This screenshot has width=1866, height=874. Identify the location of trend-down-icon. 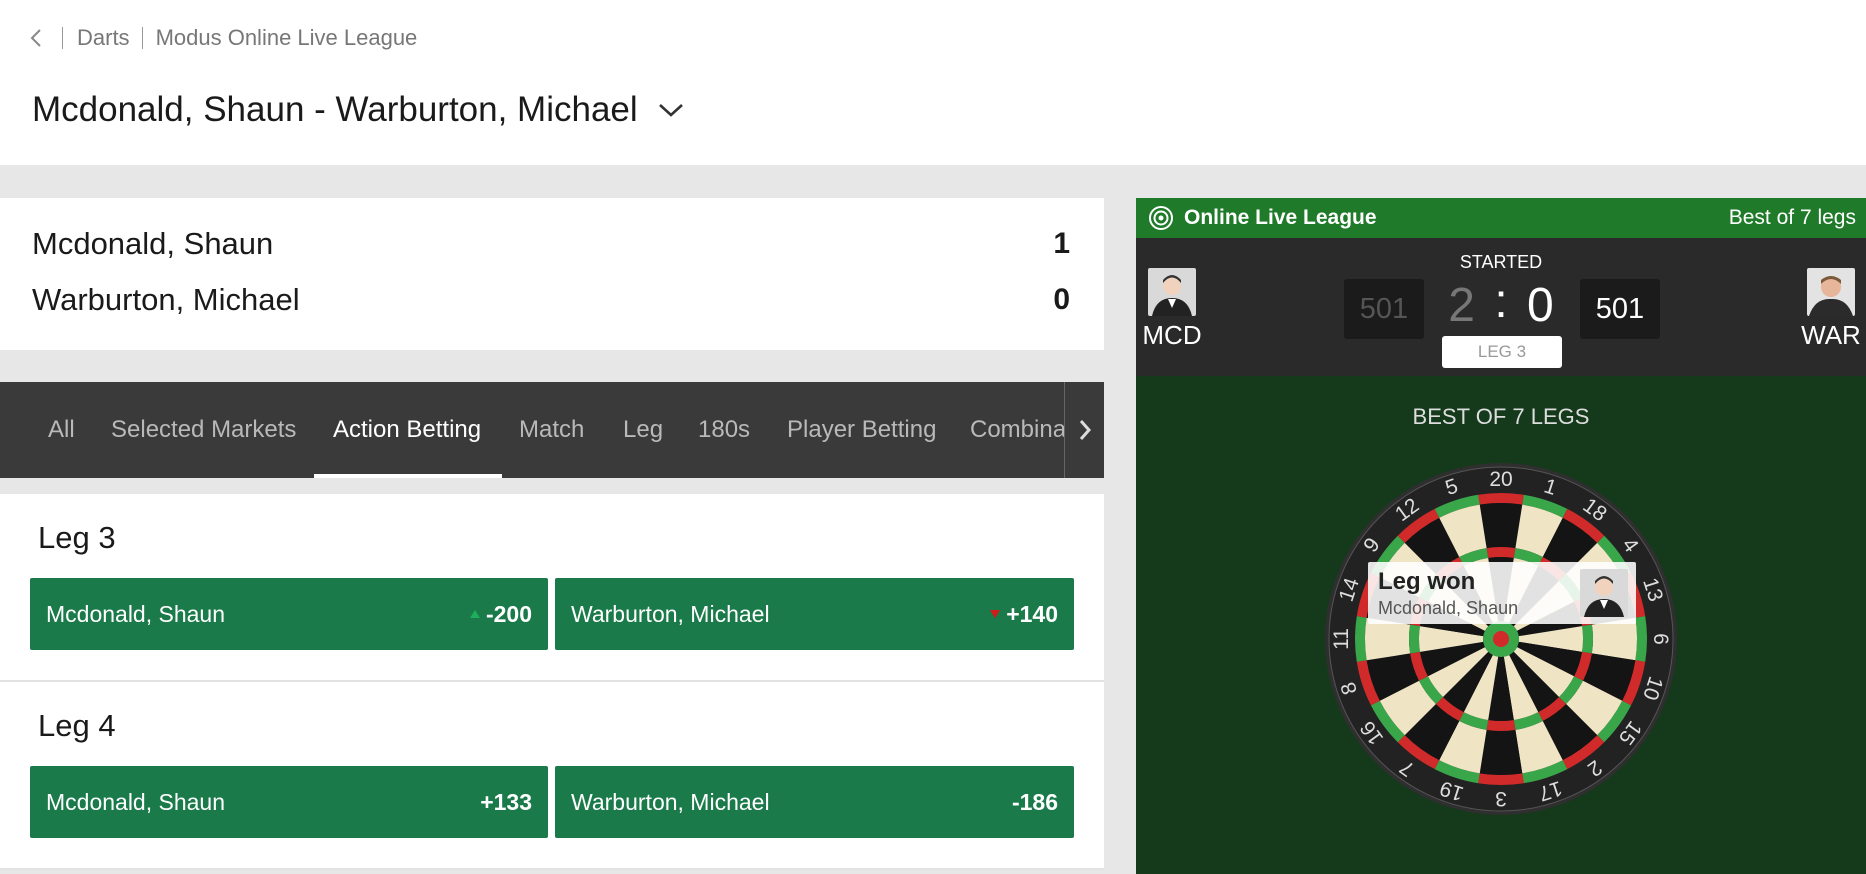
(995, 614).